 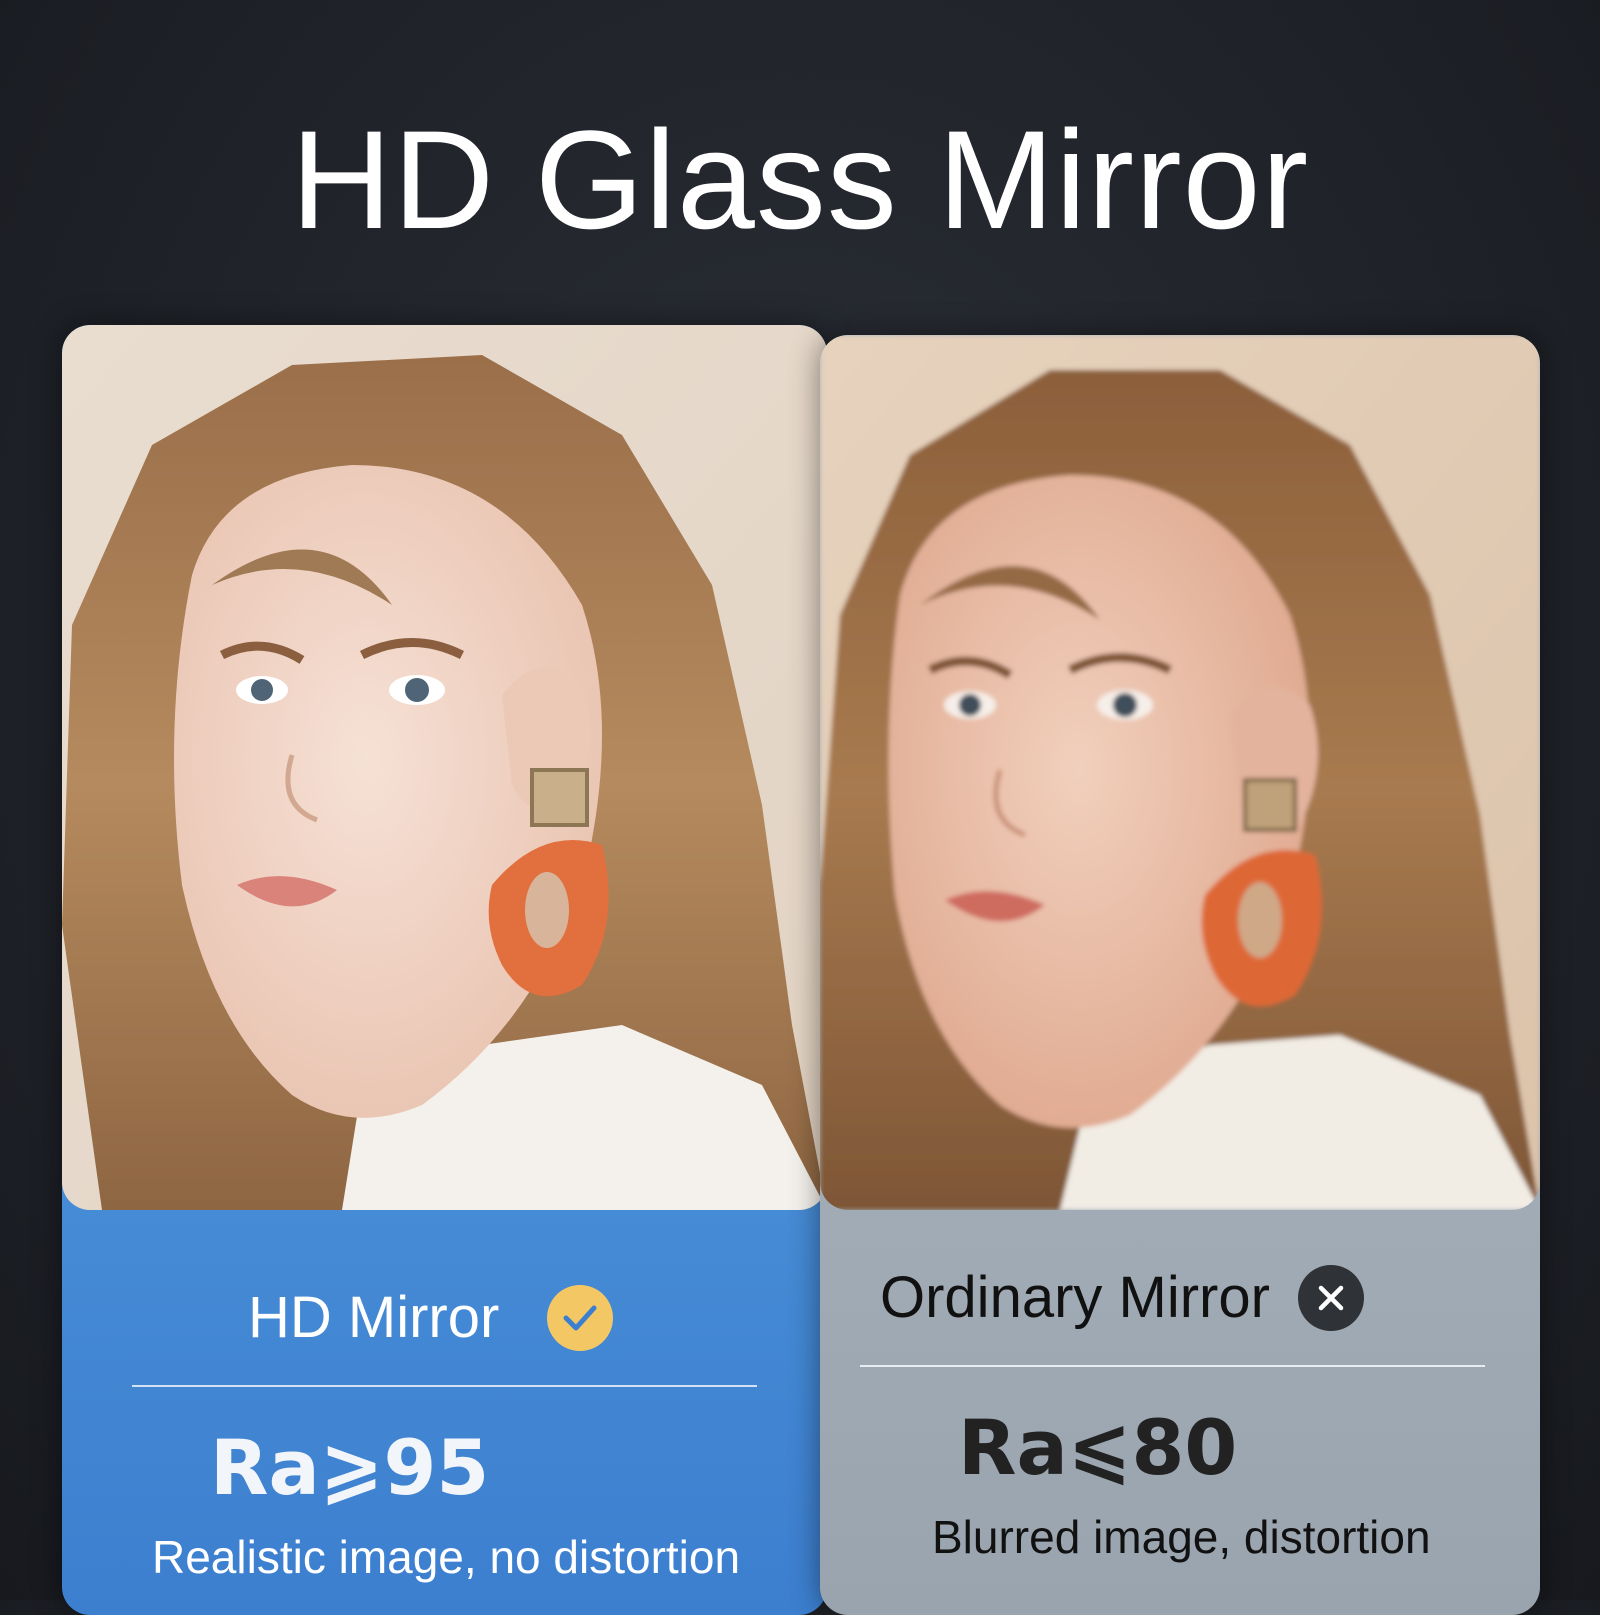 I want to click on page-title: HD Glass Mirror, so click(x=800, y=179).